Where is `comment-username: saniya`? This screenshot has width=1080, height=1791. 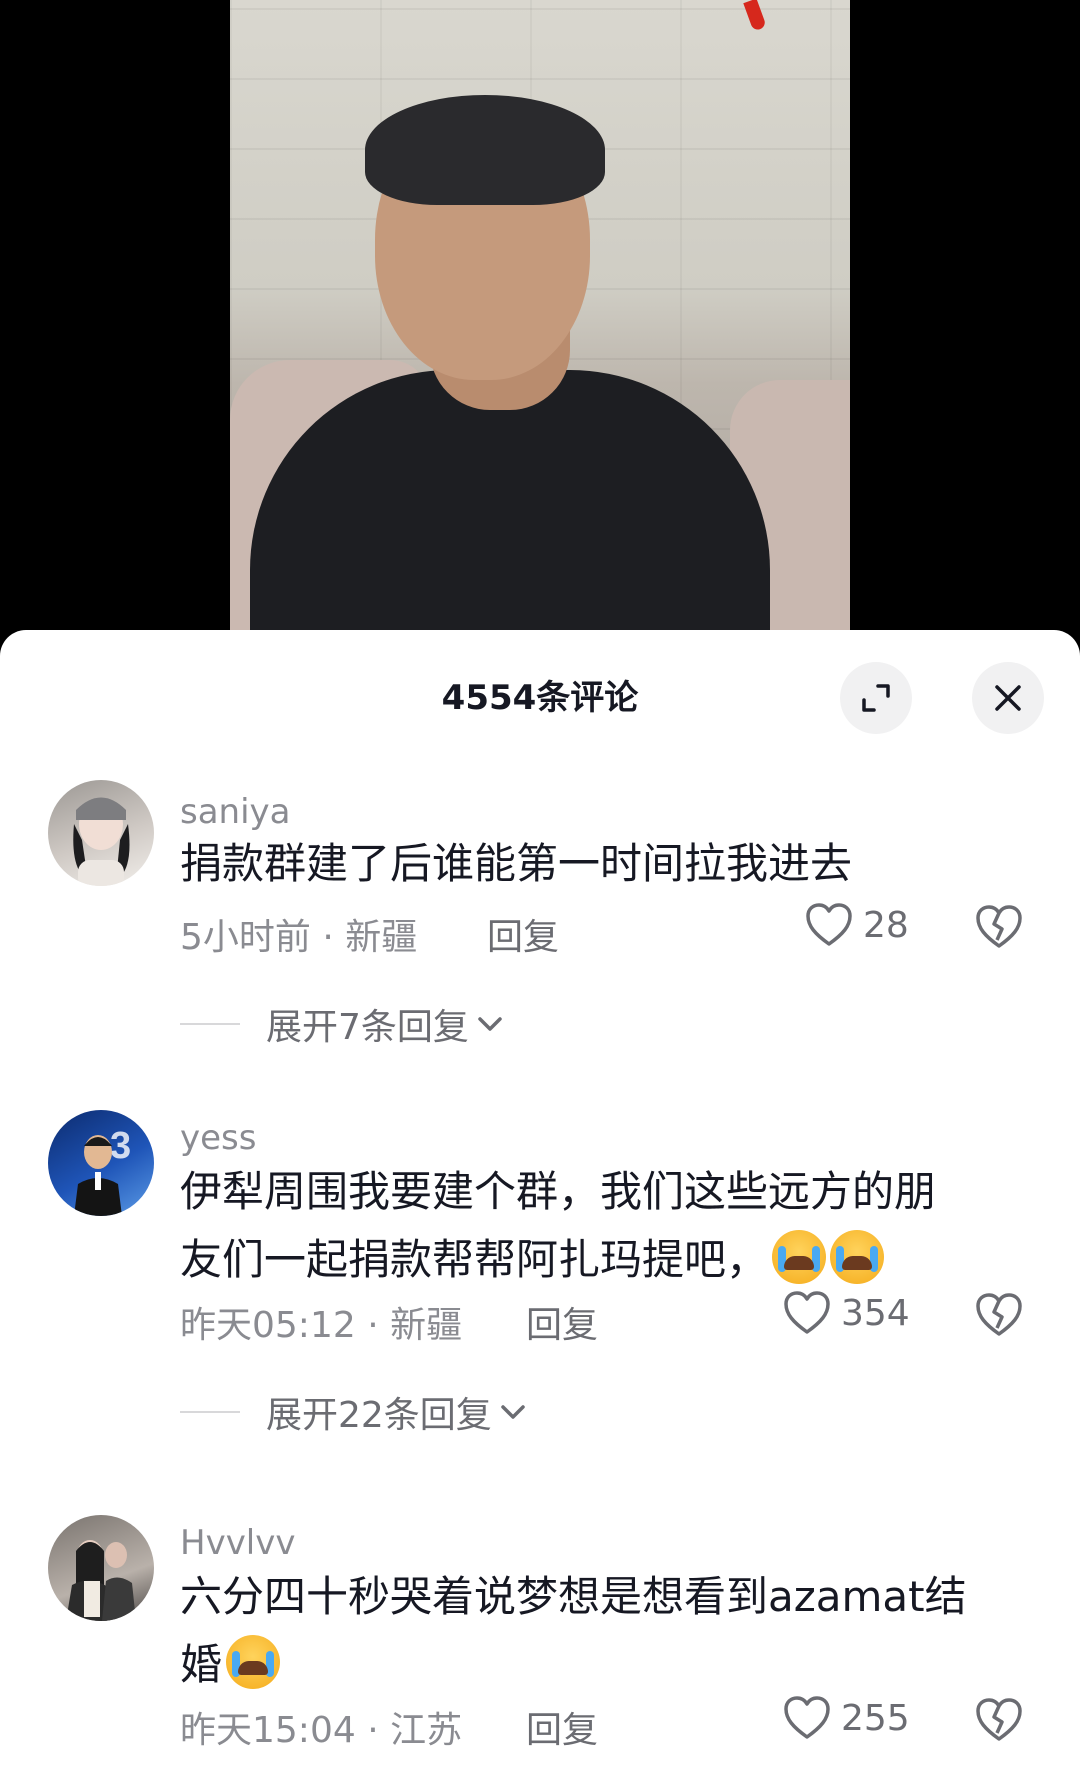
comment-username: saniya is located at coordinates (235, 812).